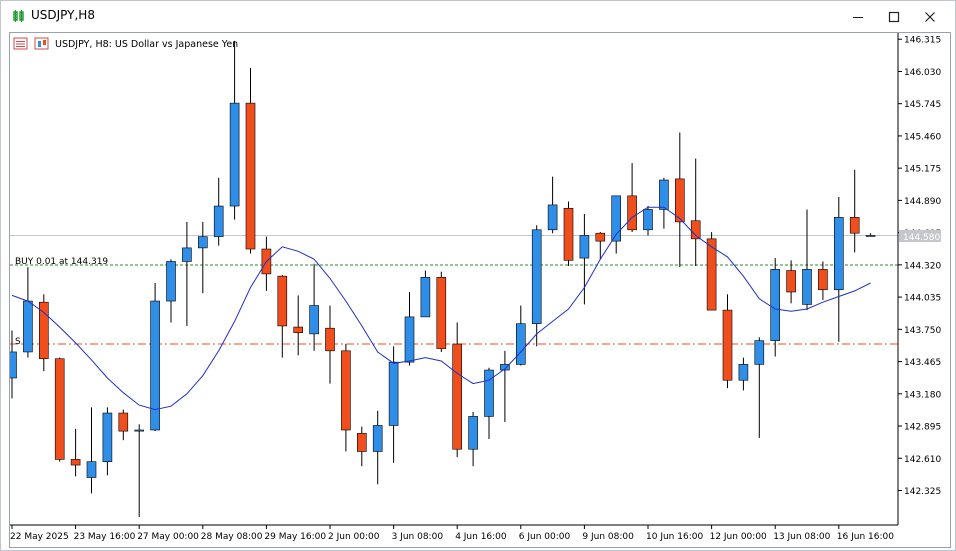  I want to click on trade-list-icon, so click(20, 43).